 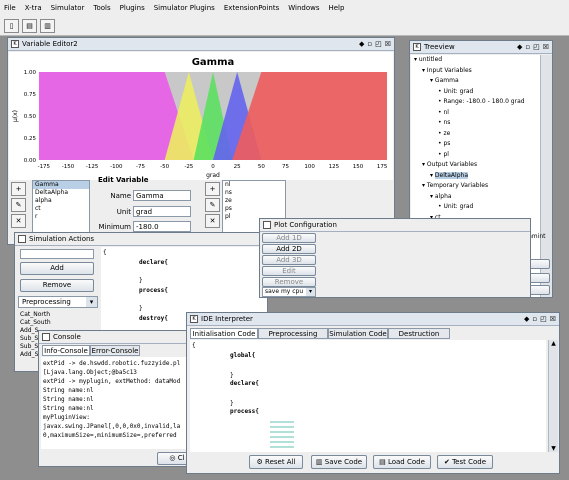 What do you see at coordinates (153, 290) in the screenshot?
I see `code-line: process{` at bounding box center [153, 290].